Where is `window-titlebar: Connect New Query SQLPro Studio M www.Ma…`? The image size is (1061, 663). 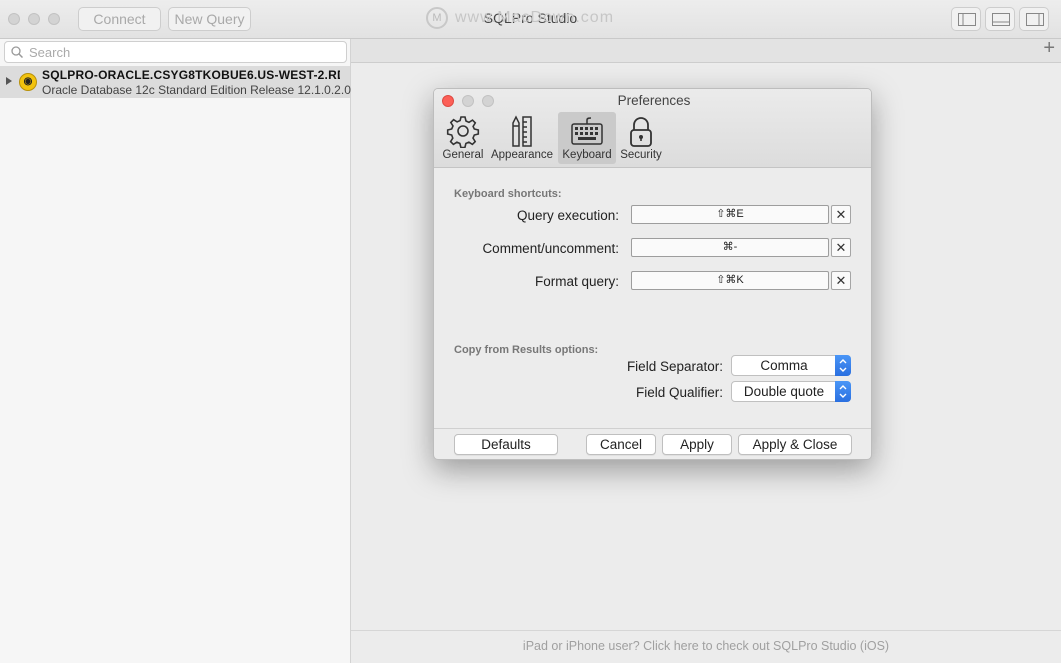
window-titlebar: Connect New Query SQLPro Studio M www.Ma… is located at coordinates (530, 19).